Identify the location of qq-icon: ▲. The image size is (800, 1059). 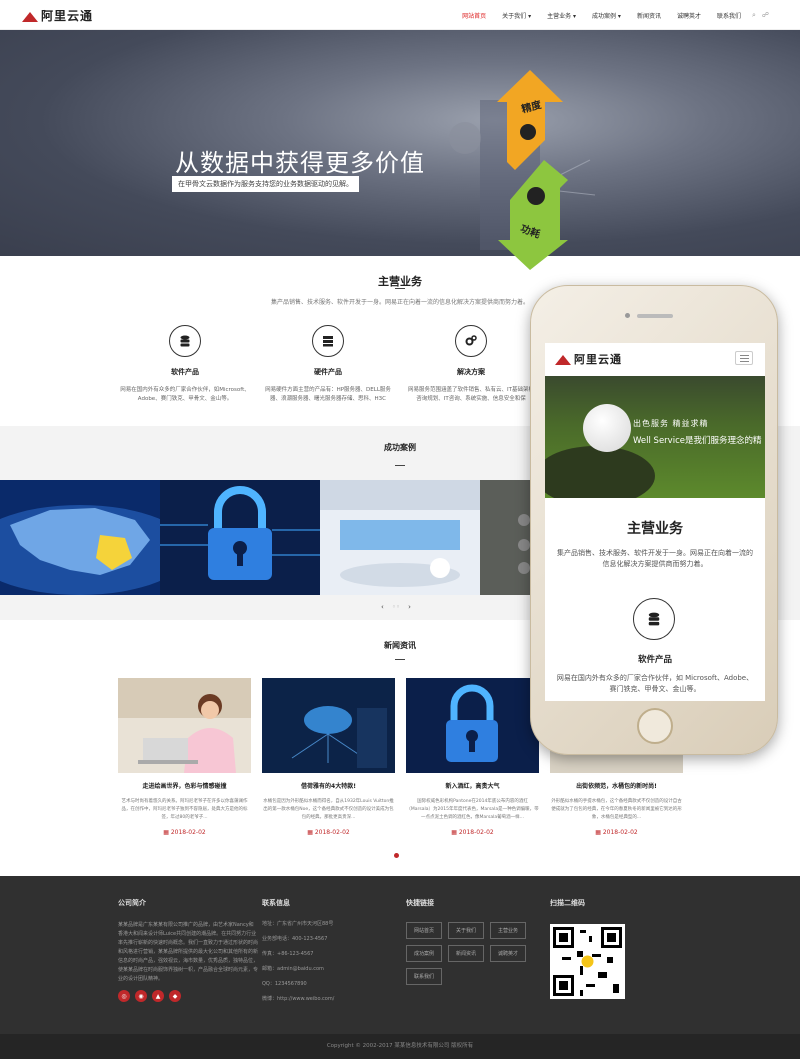
(158, 996).